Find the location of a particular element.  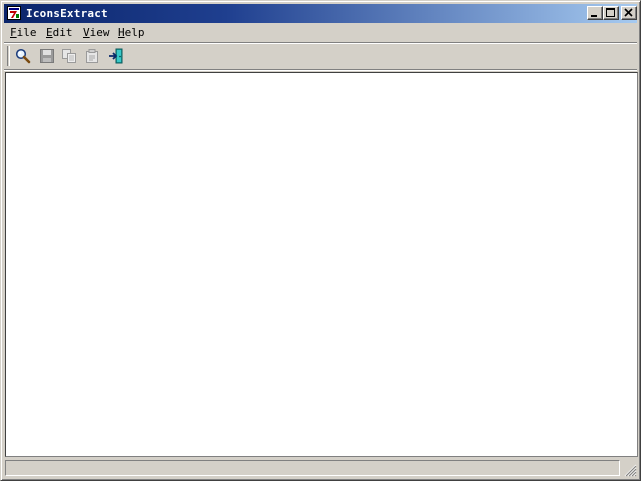

properties-button is located at coordinates (92, 56).